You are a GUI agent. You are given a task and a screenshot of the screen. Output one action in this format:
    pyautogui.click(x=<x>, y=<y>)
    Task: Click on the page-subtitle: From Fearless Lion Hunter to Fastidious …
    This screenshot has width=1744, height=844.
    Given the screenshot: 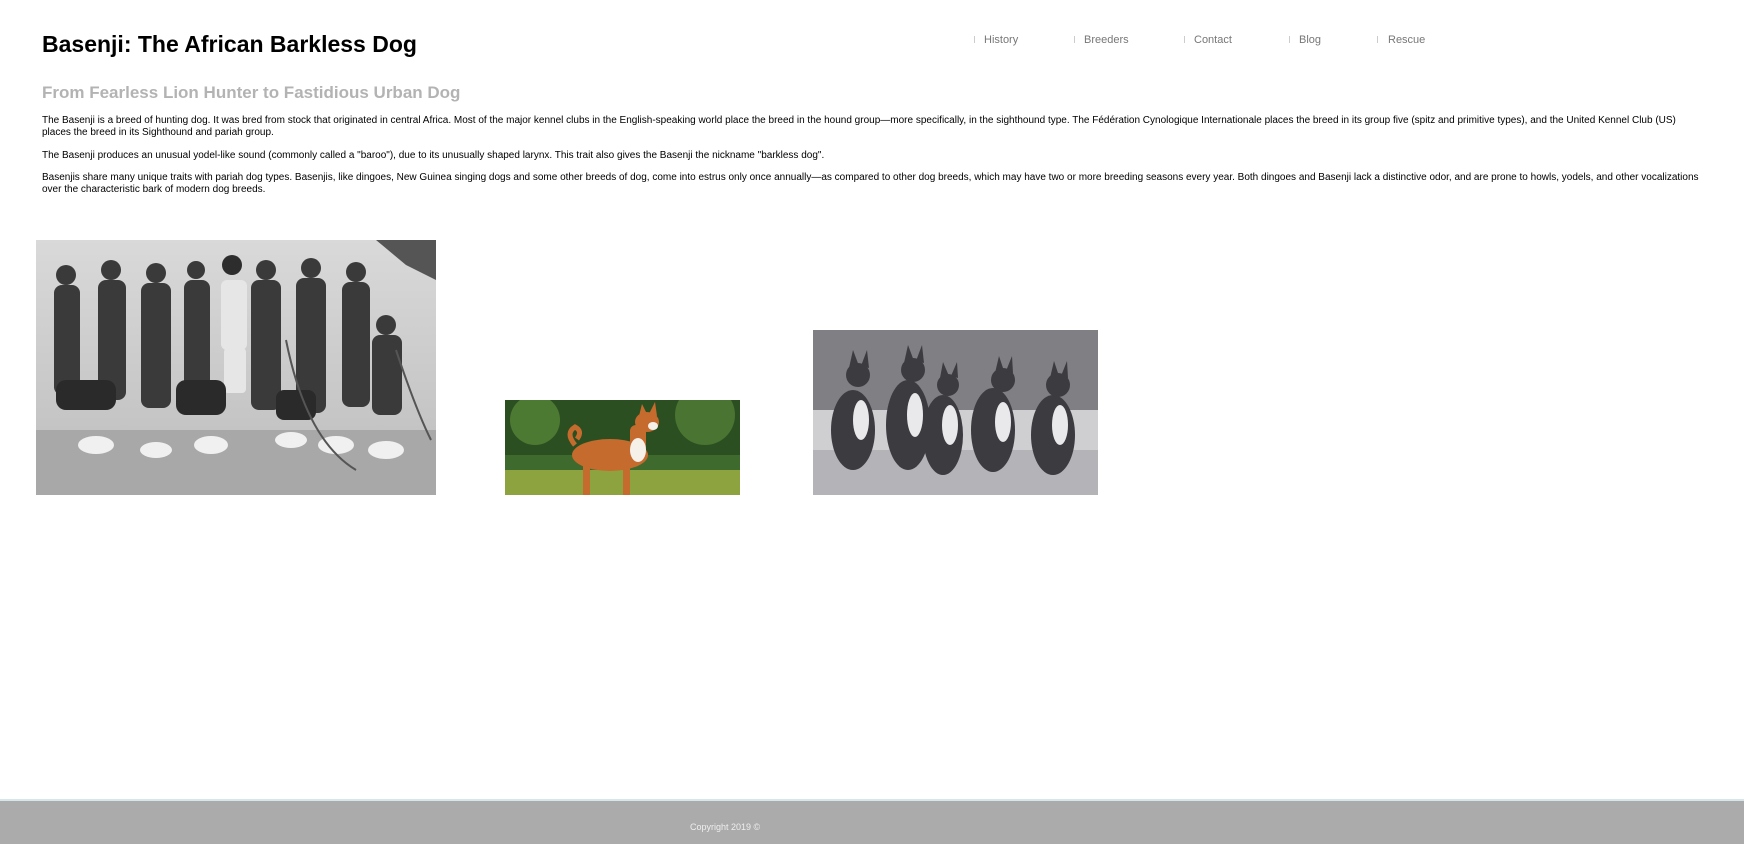 What is the action you would take?
    pyautogui.click(x=251, y=92)
    